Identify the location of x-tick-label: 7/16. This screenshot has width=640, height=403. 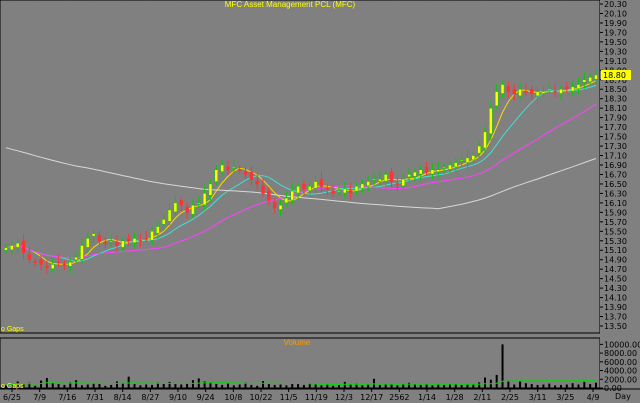
(67, 397).